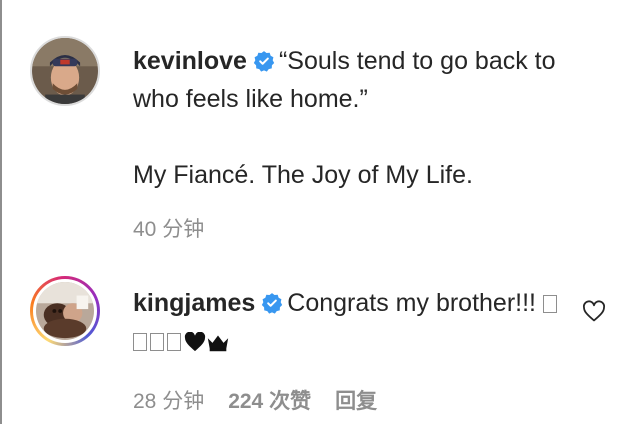 The height and width of the screenshot is (424, 641). Describe the element at coordinates (1, 212) in the screenshot. I see `panel-border` at that location.